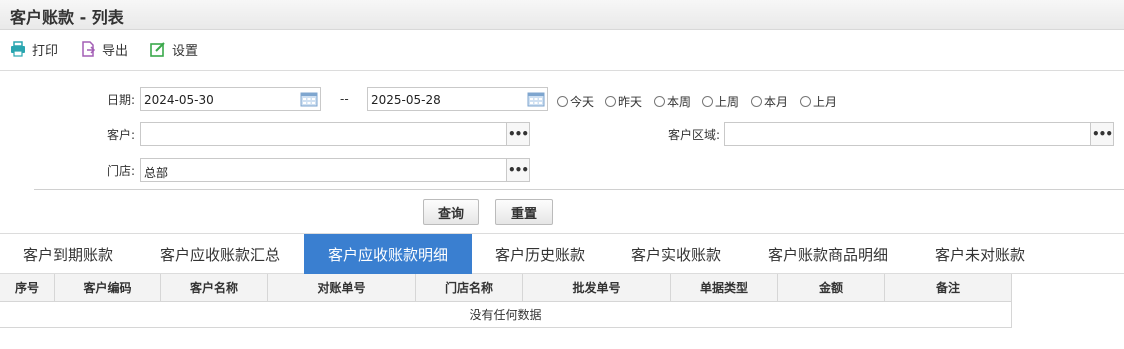 Image resolution: width=1124 pixels, height=349 pixels. I want to click on settings-button: 设置, so click(174, 49).